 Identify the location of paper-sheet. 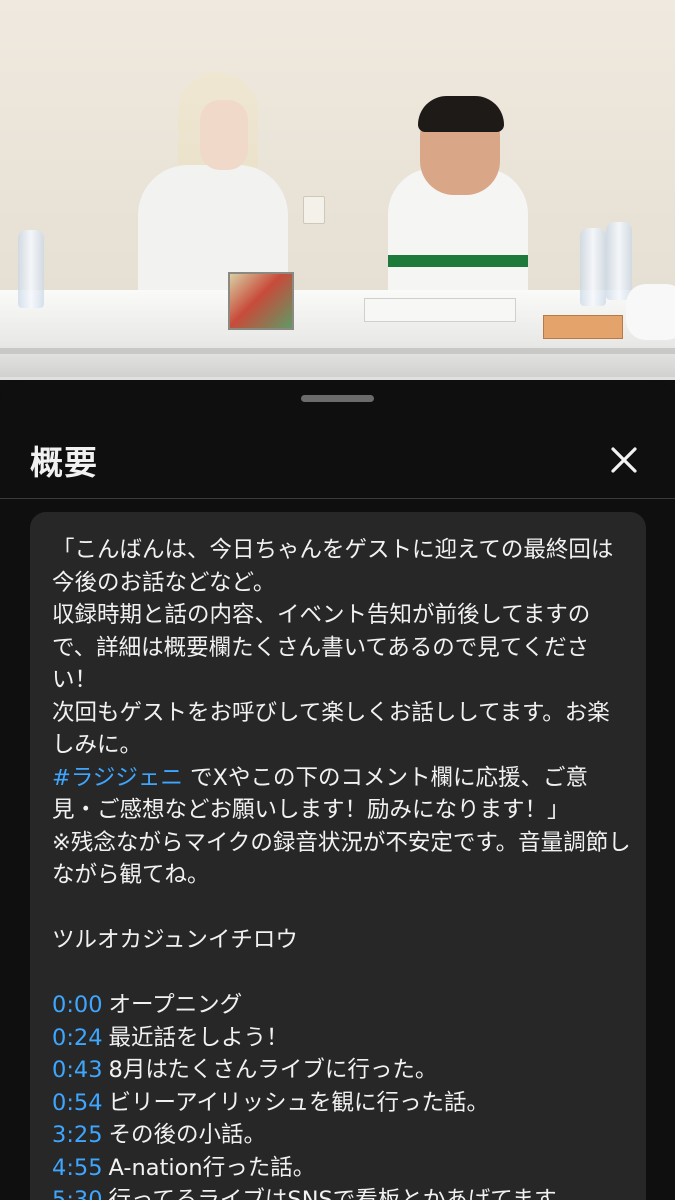
(440, 310).